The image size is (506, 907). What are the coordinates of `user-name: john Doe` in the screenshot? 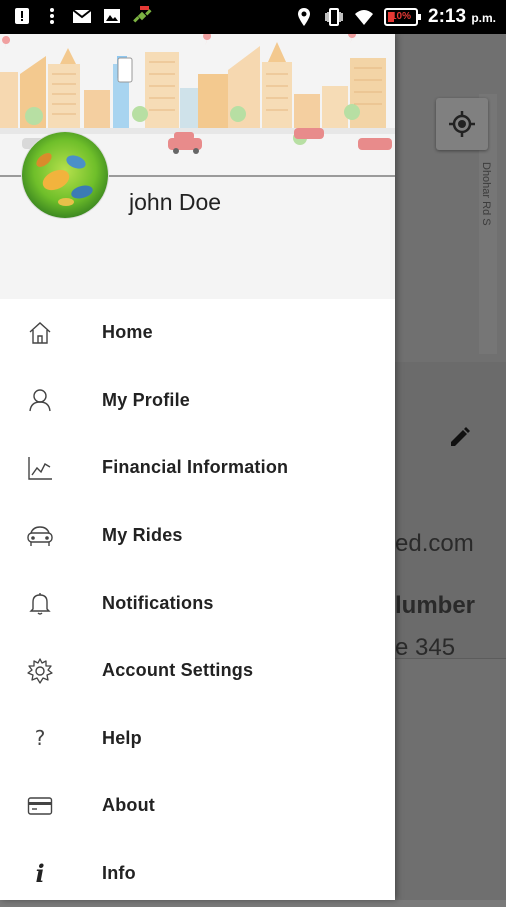 It's located at (175, 202).